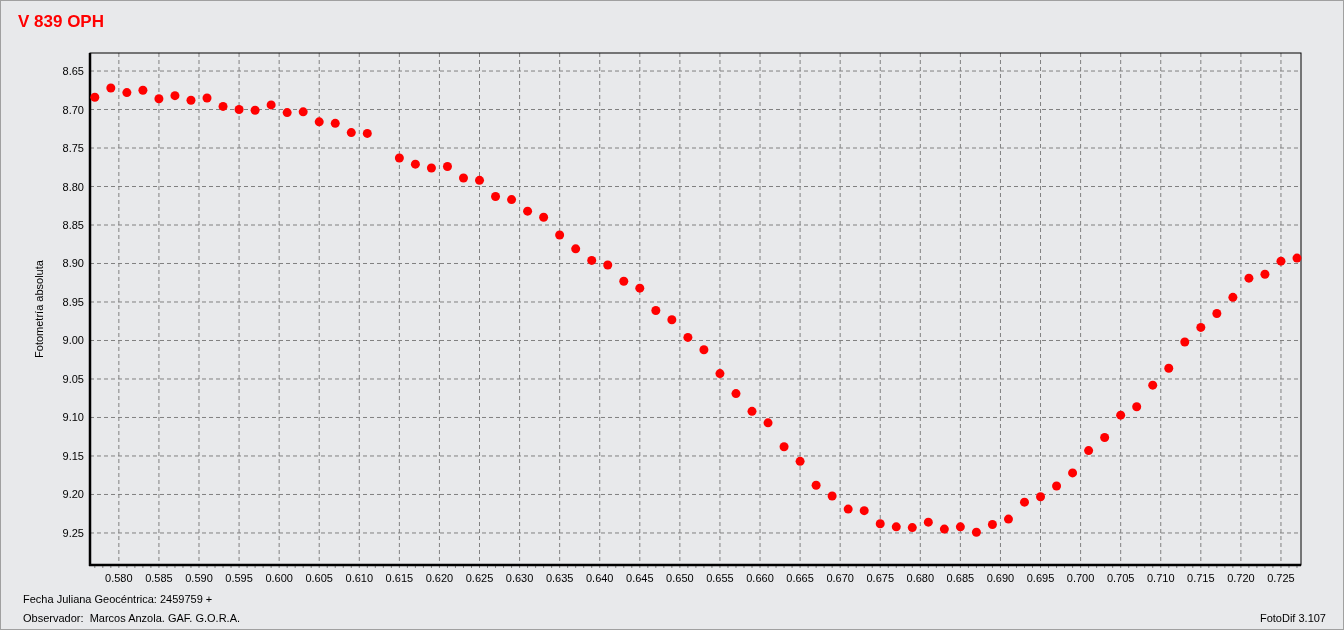  Describe the element at coordinates (199, 578) in the screenshot. I see `axis-tick-label: 0.590` at that location.